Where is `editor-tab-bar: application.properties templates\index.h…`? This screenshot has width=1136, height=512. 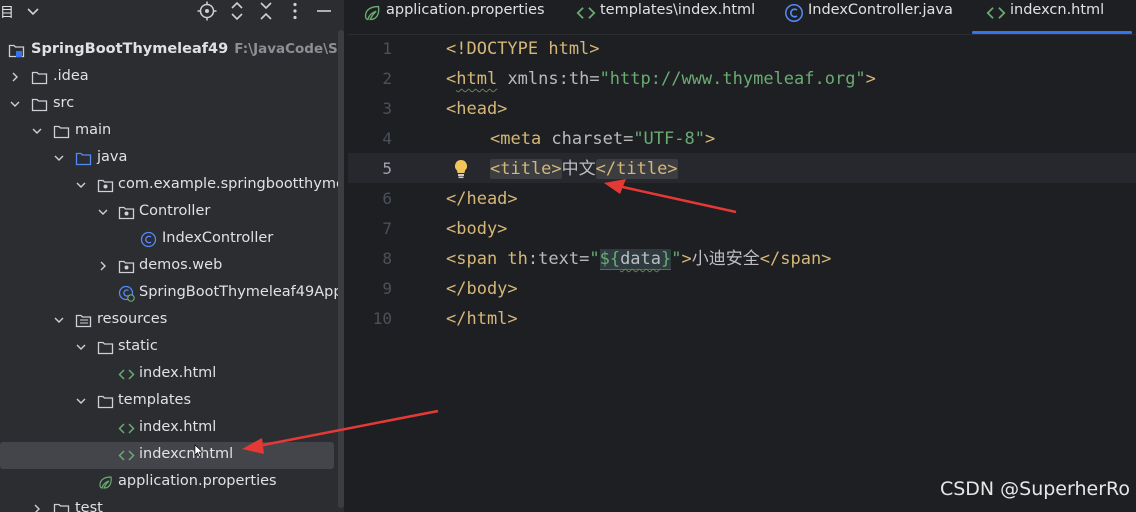
editor-tab-bar: application.properties templates\index.h… is located at coordinates (742, 17).